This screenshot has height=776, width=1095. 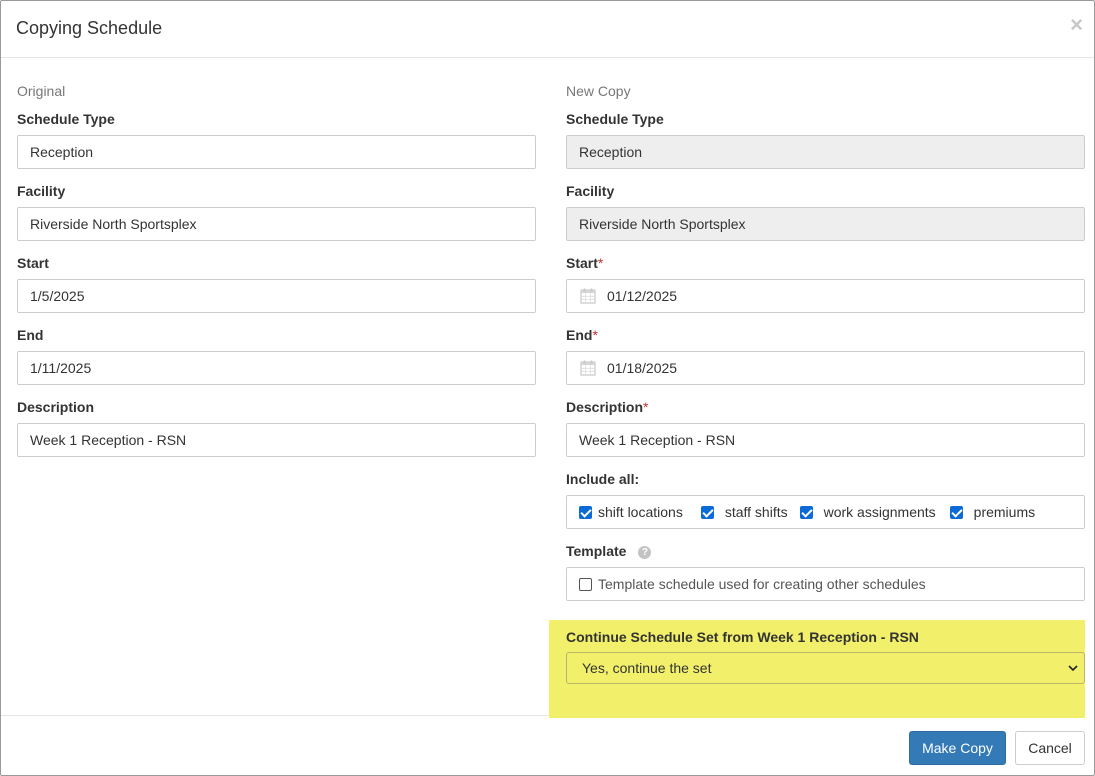 What do you see at coordinates (825, 368) in the screenshot?
I see `new-end-date-input: 01/18/2025` at bounding box center [825, 368].